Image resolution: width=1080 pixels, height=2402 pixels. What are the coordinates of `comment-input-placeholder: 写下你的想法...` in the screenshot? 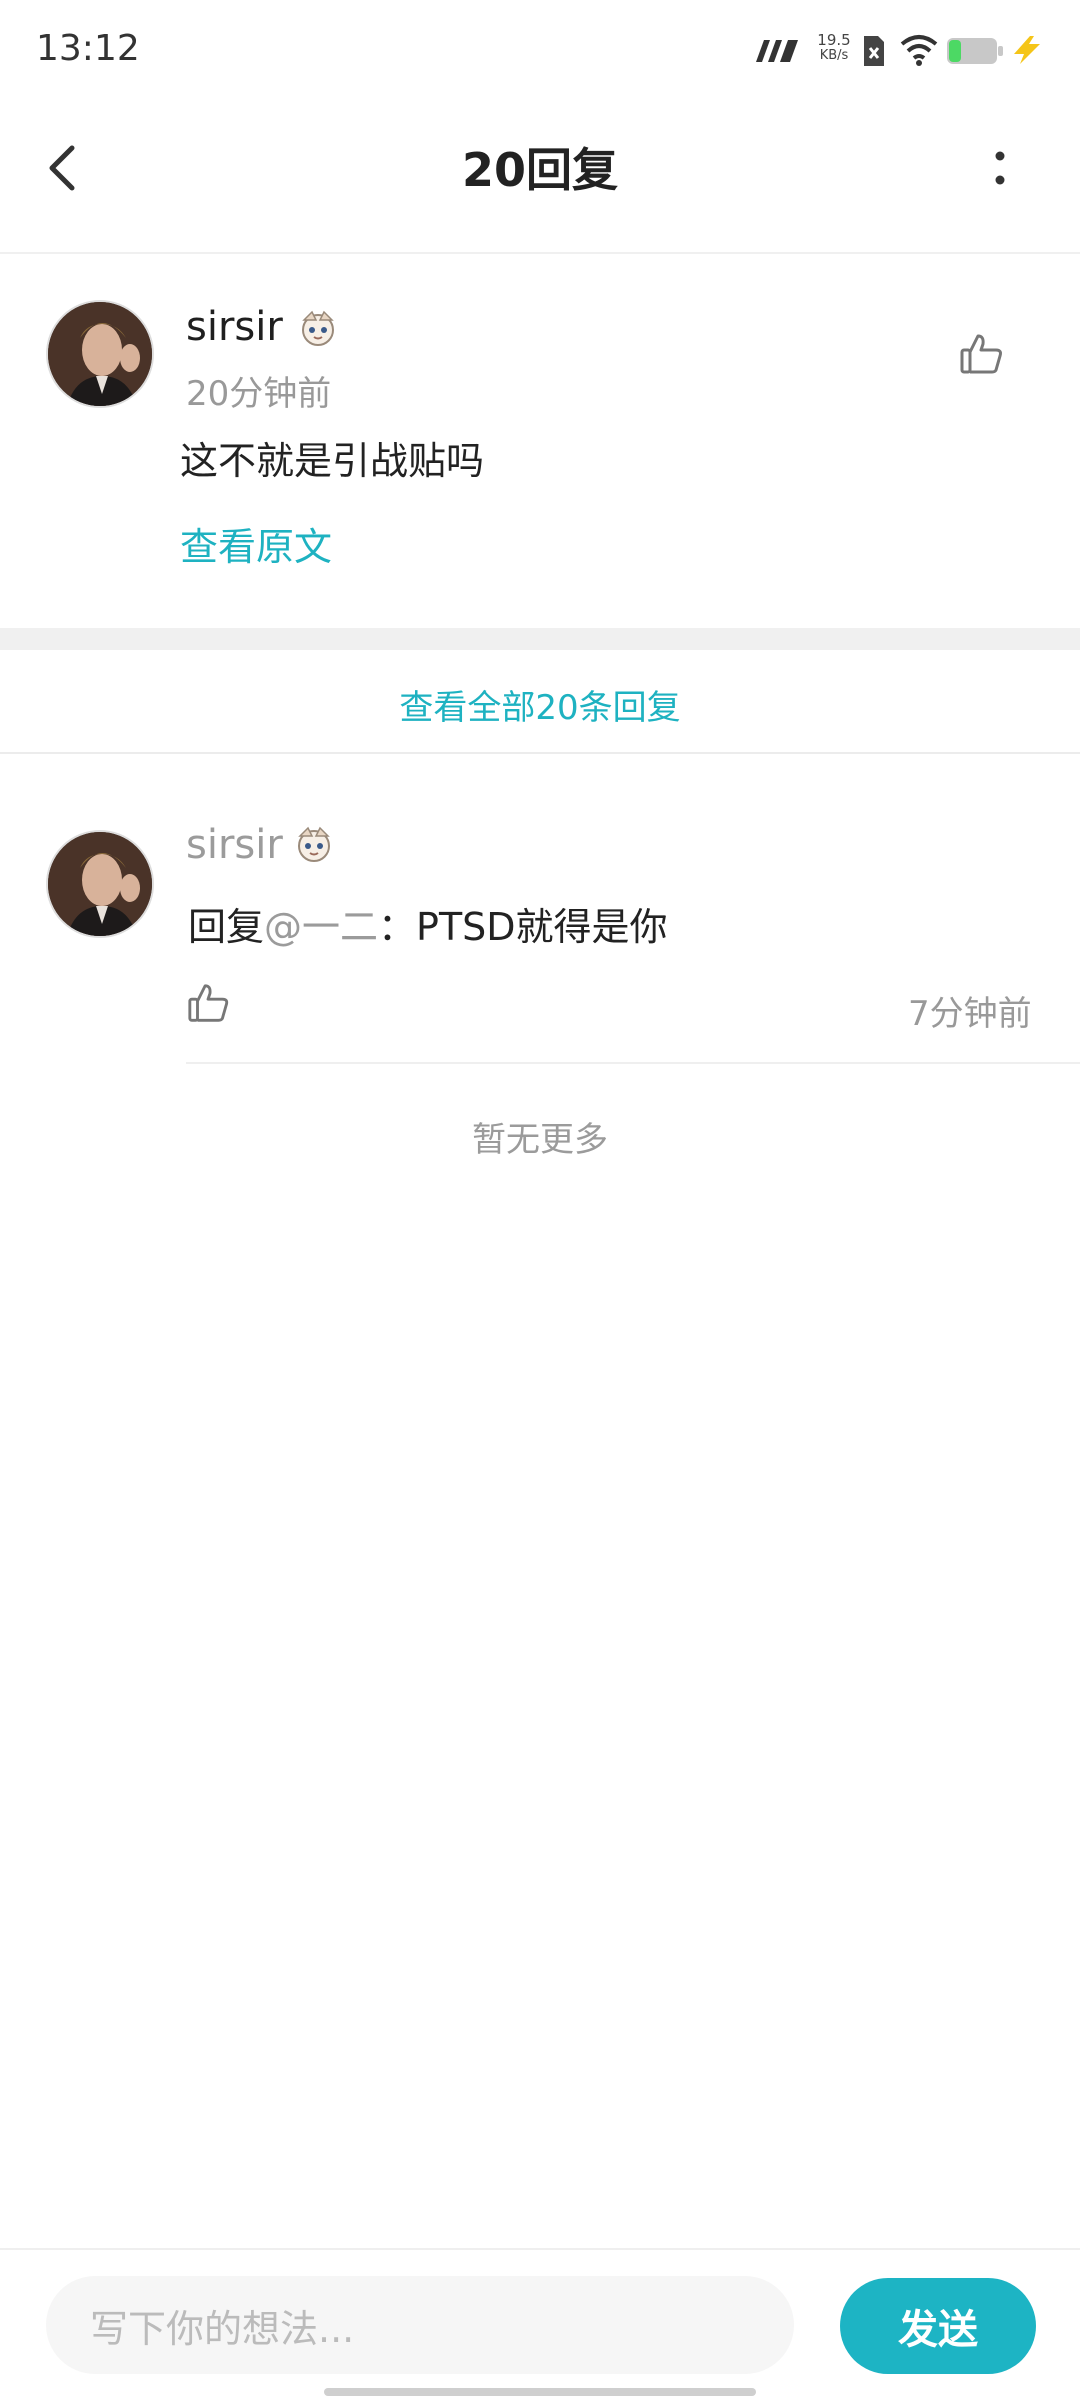 It's located at (222, 2328).